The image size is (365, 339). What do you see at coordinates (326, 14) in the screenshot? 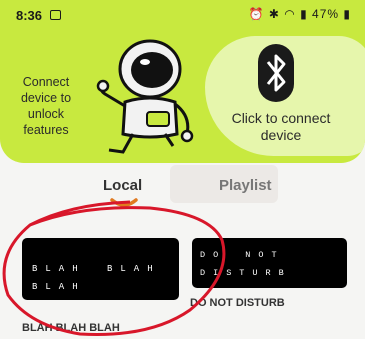
I see `battery-percent: 47%` at bounding box center [326, 14].